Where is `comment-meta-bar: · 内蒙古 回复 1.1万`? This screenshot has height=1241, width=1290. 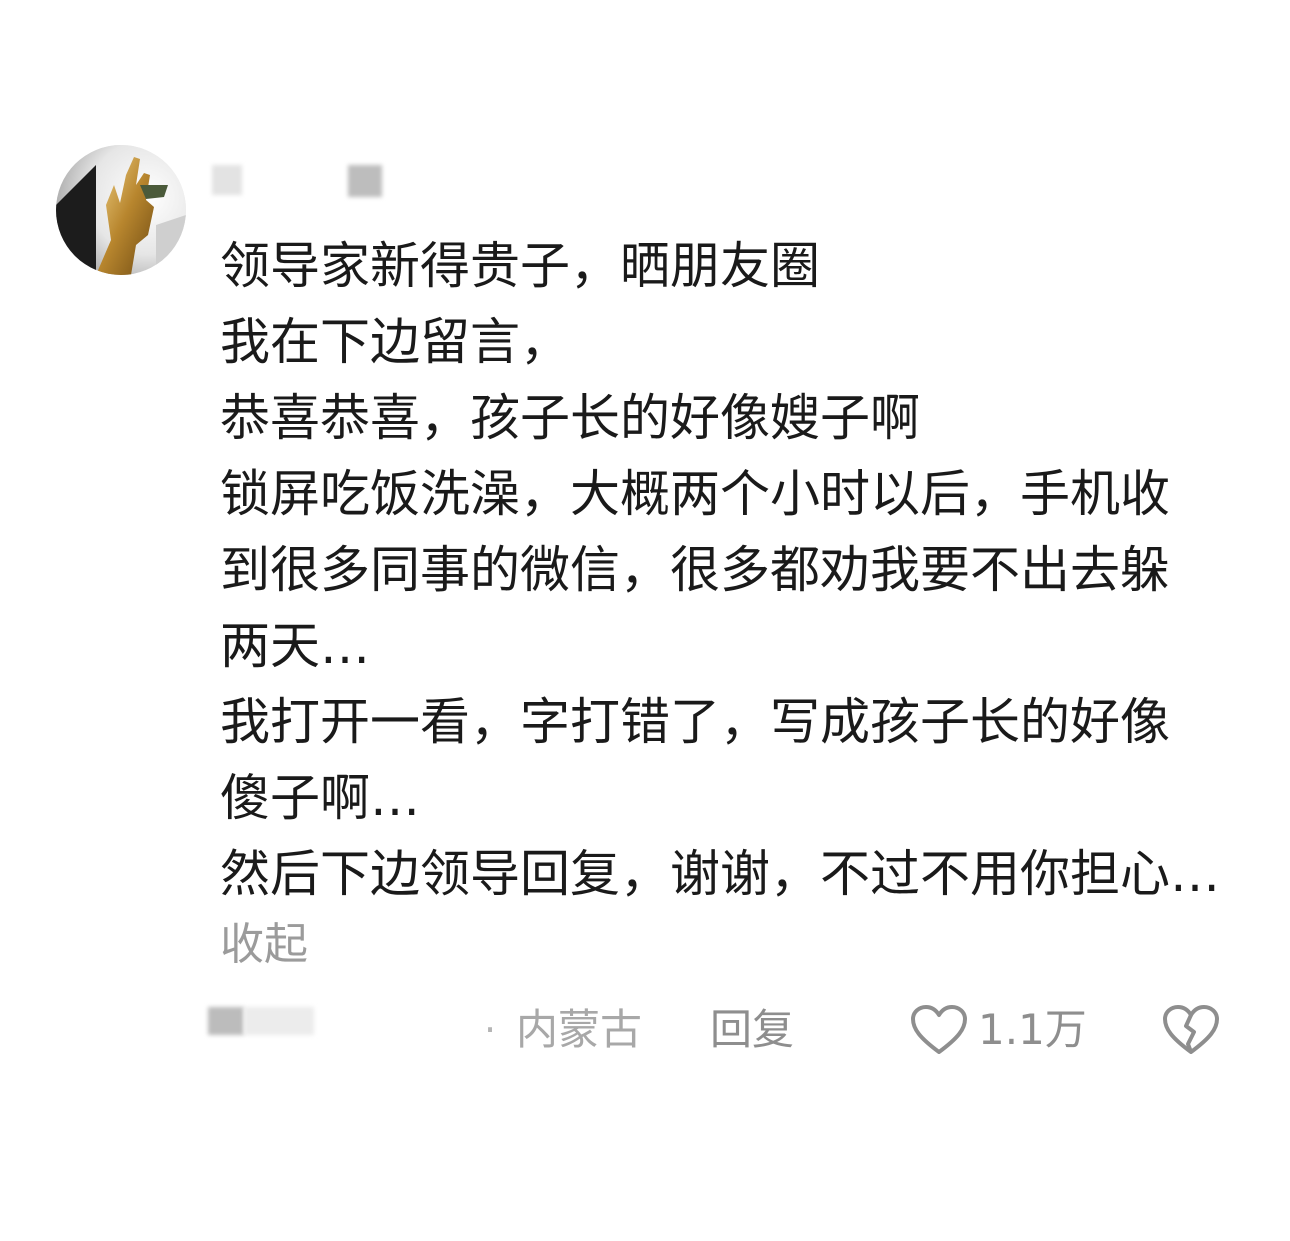 comment-meta-bar: · 内蒙古 回复 1.1万 is located at coordinates (645, 1030).